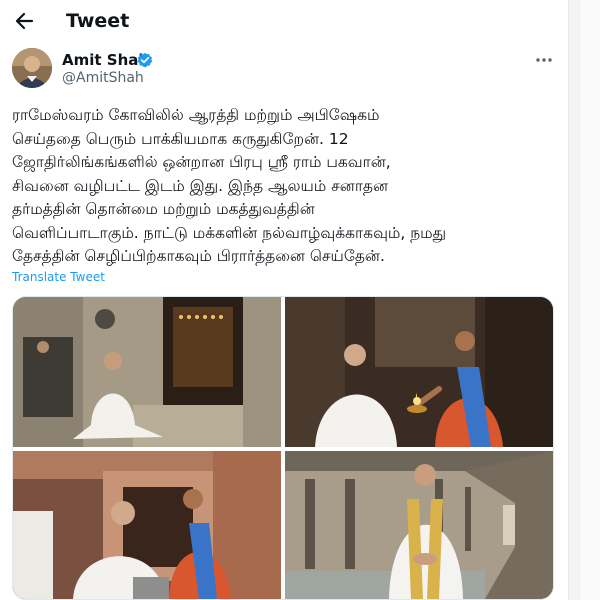 The image size is (600, 600). Describe the element at coordinates (103, 78) in the screenshot. I see `author-handle: @AmitShah` at that location.